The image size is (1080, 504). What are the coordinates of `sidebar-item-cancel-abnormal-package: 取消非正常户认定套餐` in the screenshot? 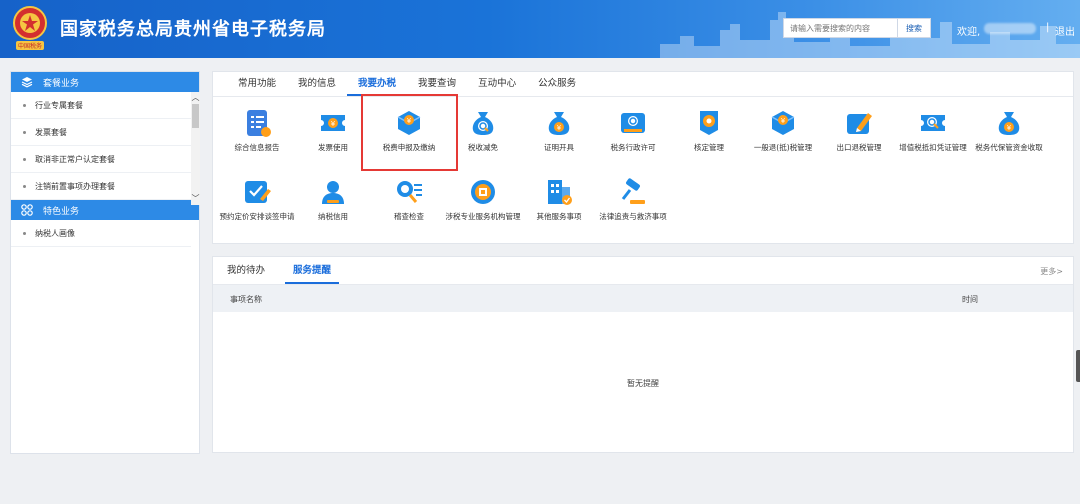 It's located at (101, 159).